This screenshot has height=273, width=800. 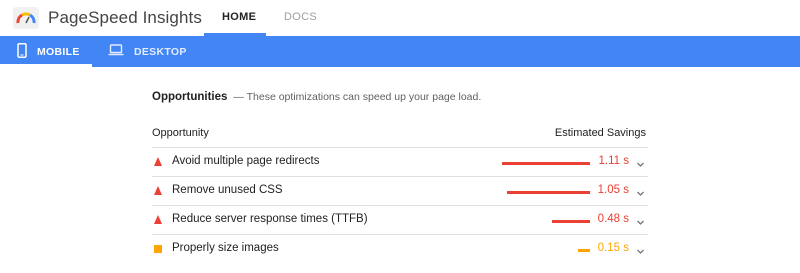 What do you see at coordinates (158, 249) in the screenshot?
I see `average-square-icon` at bounding box center [158, 249].